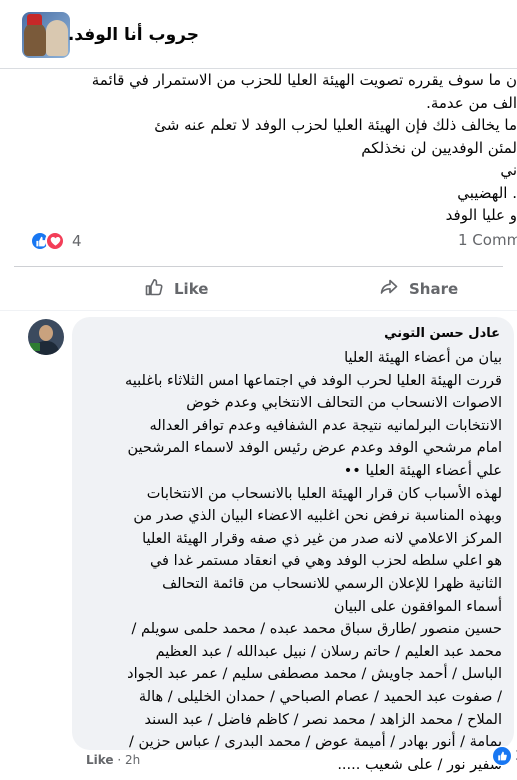  I want to click on like-reaction-icon, so click(502, 756).